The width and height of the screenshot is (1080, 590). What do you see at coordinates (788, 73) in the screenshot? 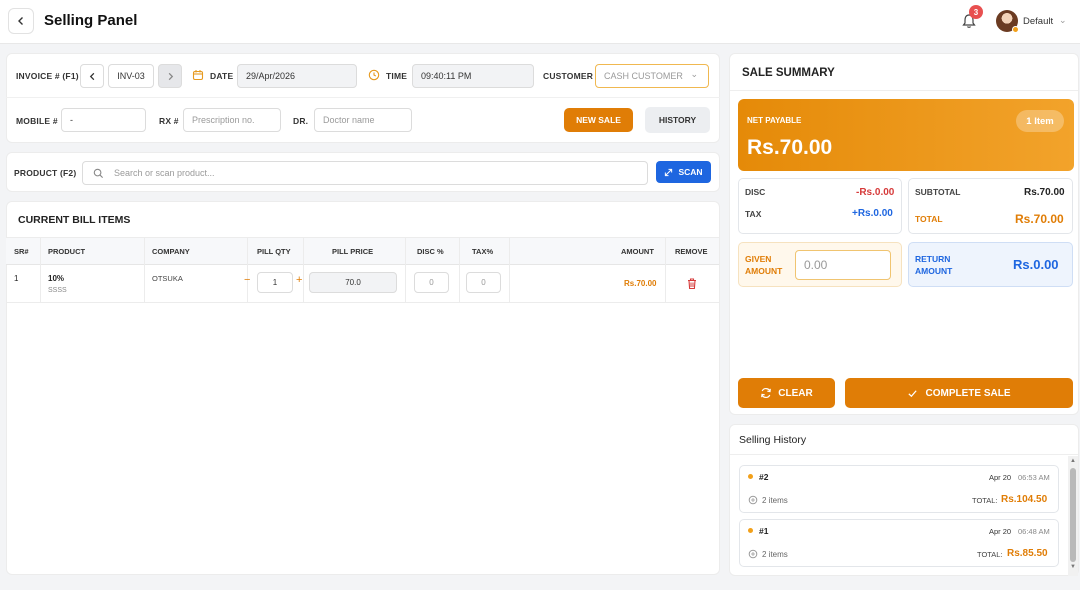
I see `summary-title: SALE SUMMARY` at bounding box center [788, 73].